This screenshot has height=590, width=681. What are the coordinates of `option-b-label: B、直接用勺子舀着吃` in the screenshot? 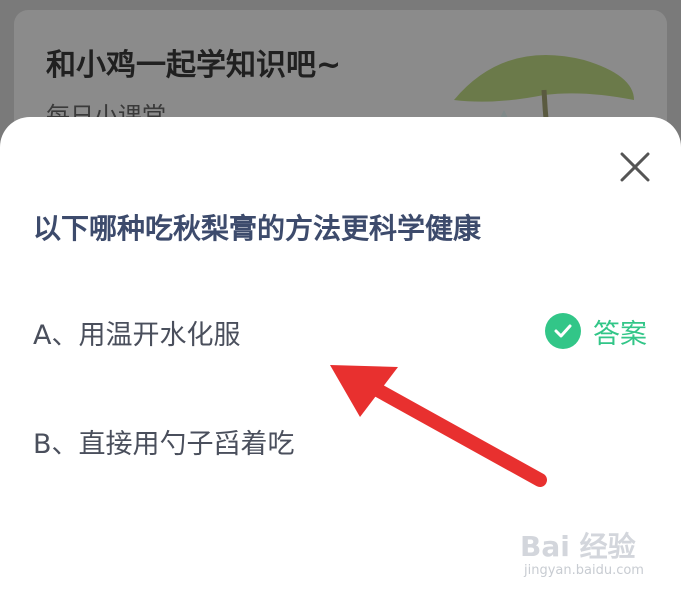 It's located at (164, 444).